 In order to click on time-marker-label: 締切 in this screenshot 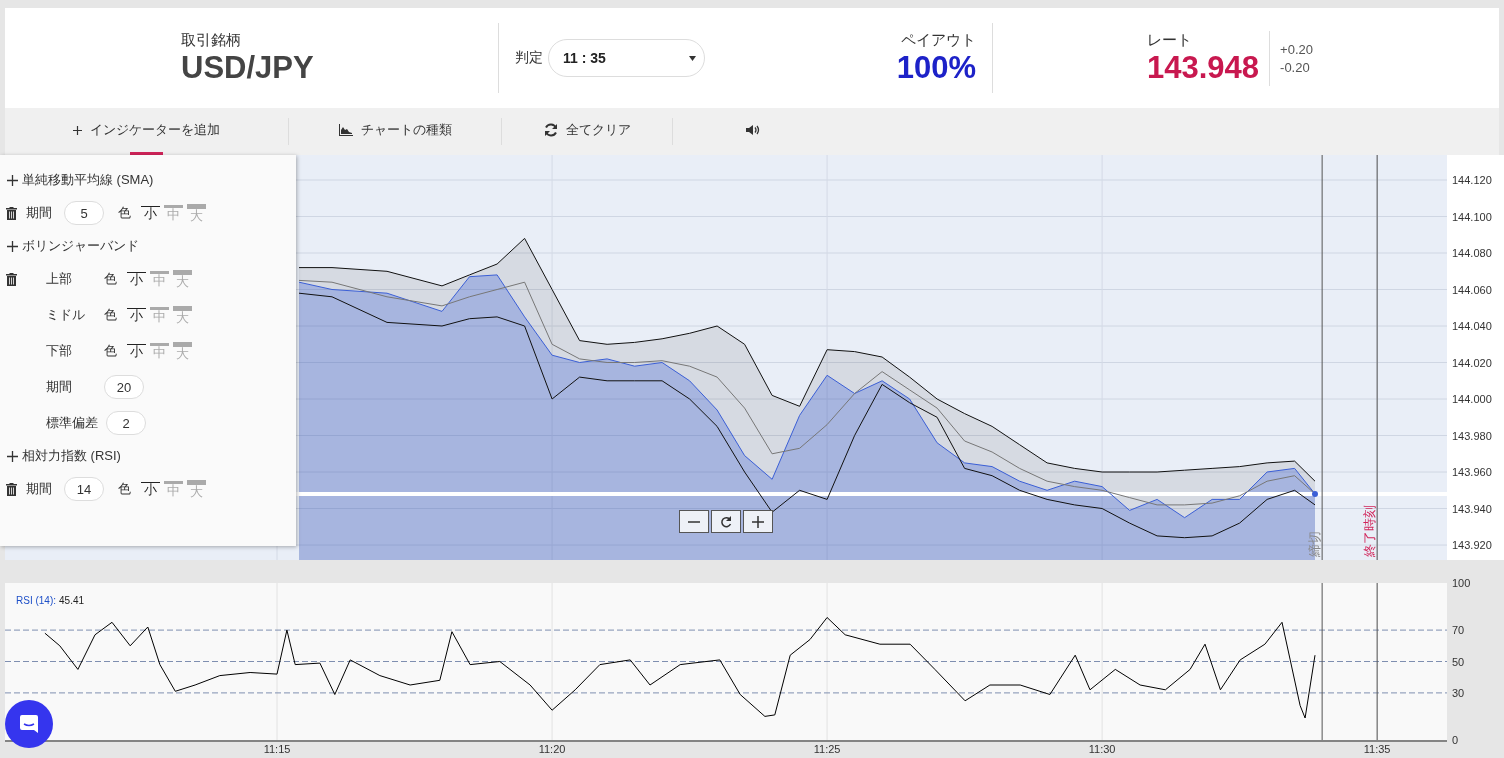, I will do `click(1315, 544)`.